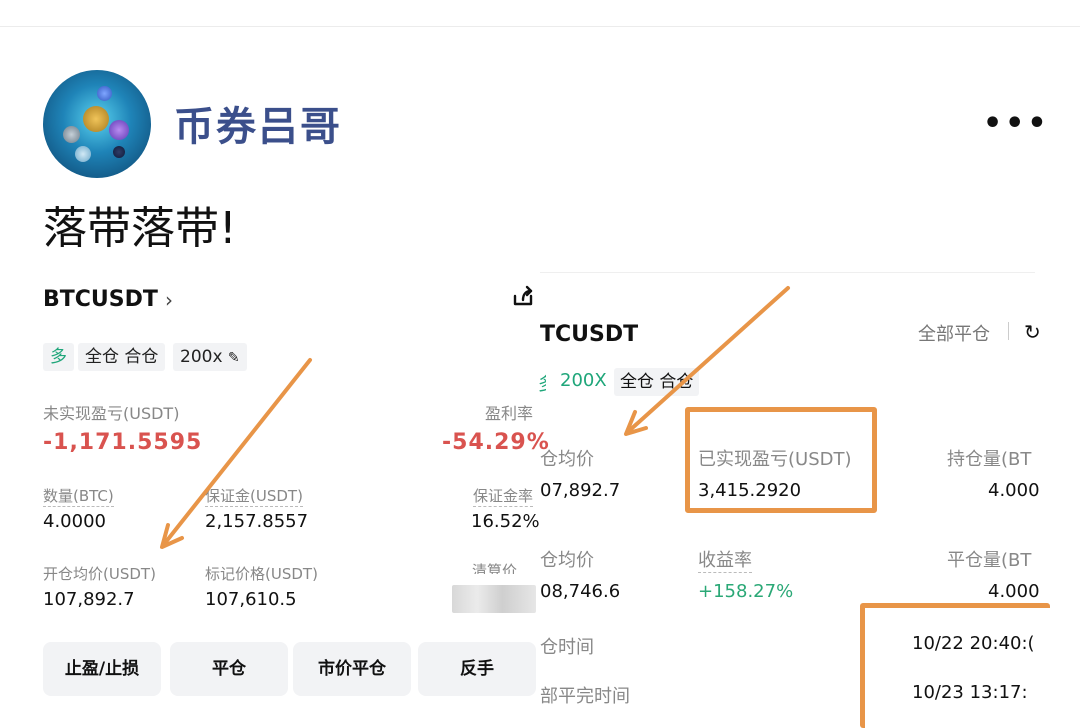  I want to click on margin-mode-tag: 全仓 合仓, so click(122, 357).